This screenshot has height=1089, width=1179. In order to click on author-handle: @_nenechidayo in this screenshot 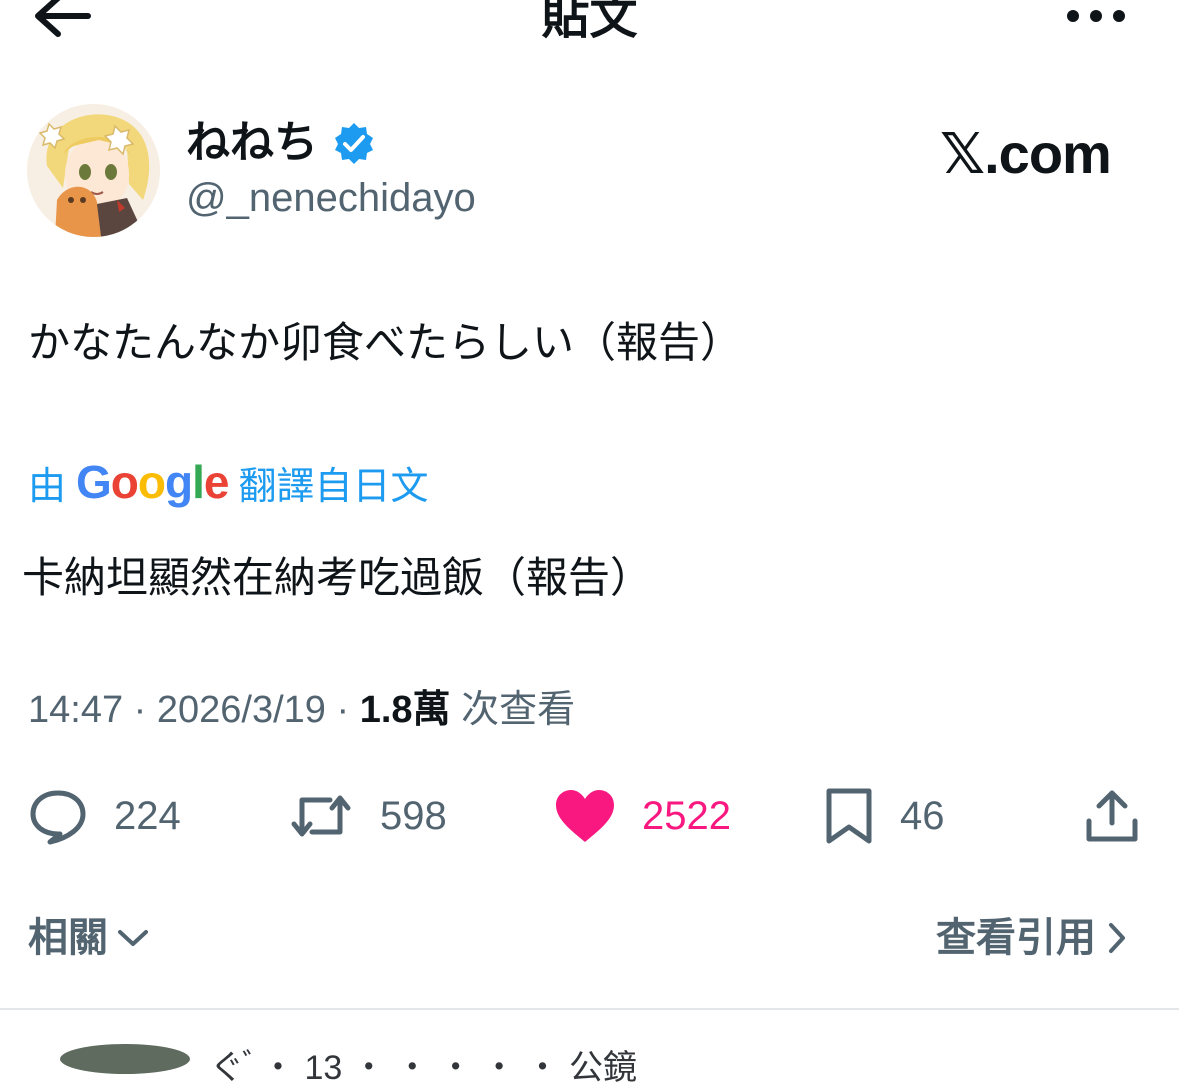, I will do `click(331, 198)`.